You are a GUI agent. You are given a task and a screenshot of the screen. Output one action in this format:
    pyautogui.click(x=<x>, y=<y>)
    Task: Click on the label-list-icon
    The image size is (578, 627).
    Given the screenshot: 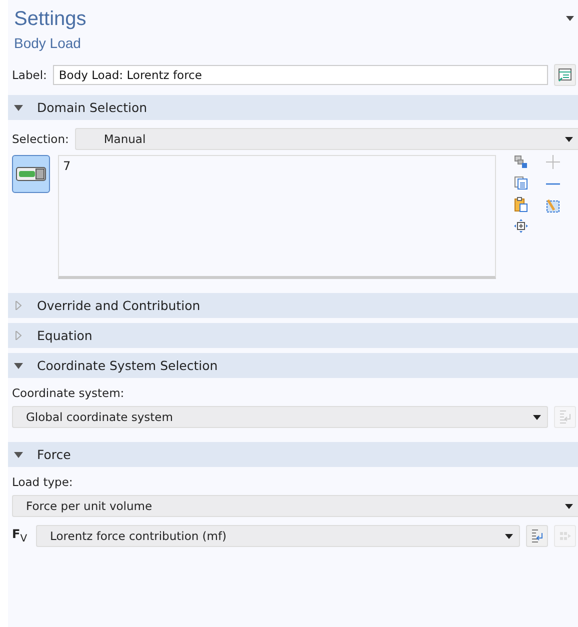 What is the action you would take?
    pyautogui.click(x=565, y=75)
    